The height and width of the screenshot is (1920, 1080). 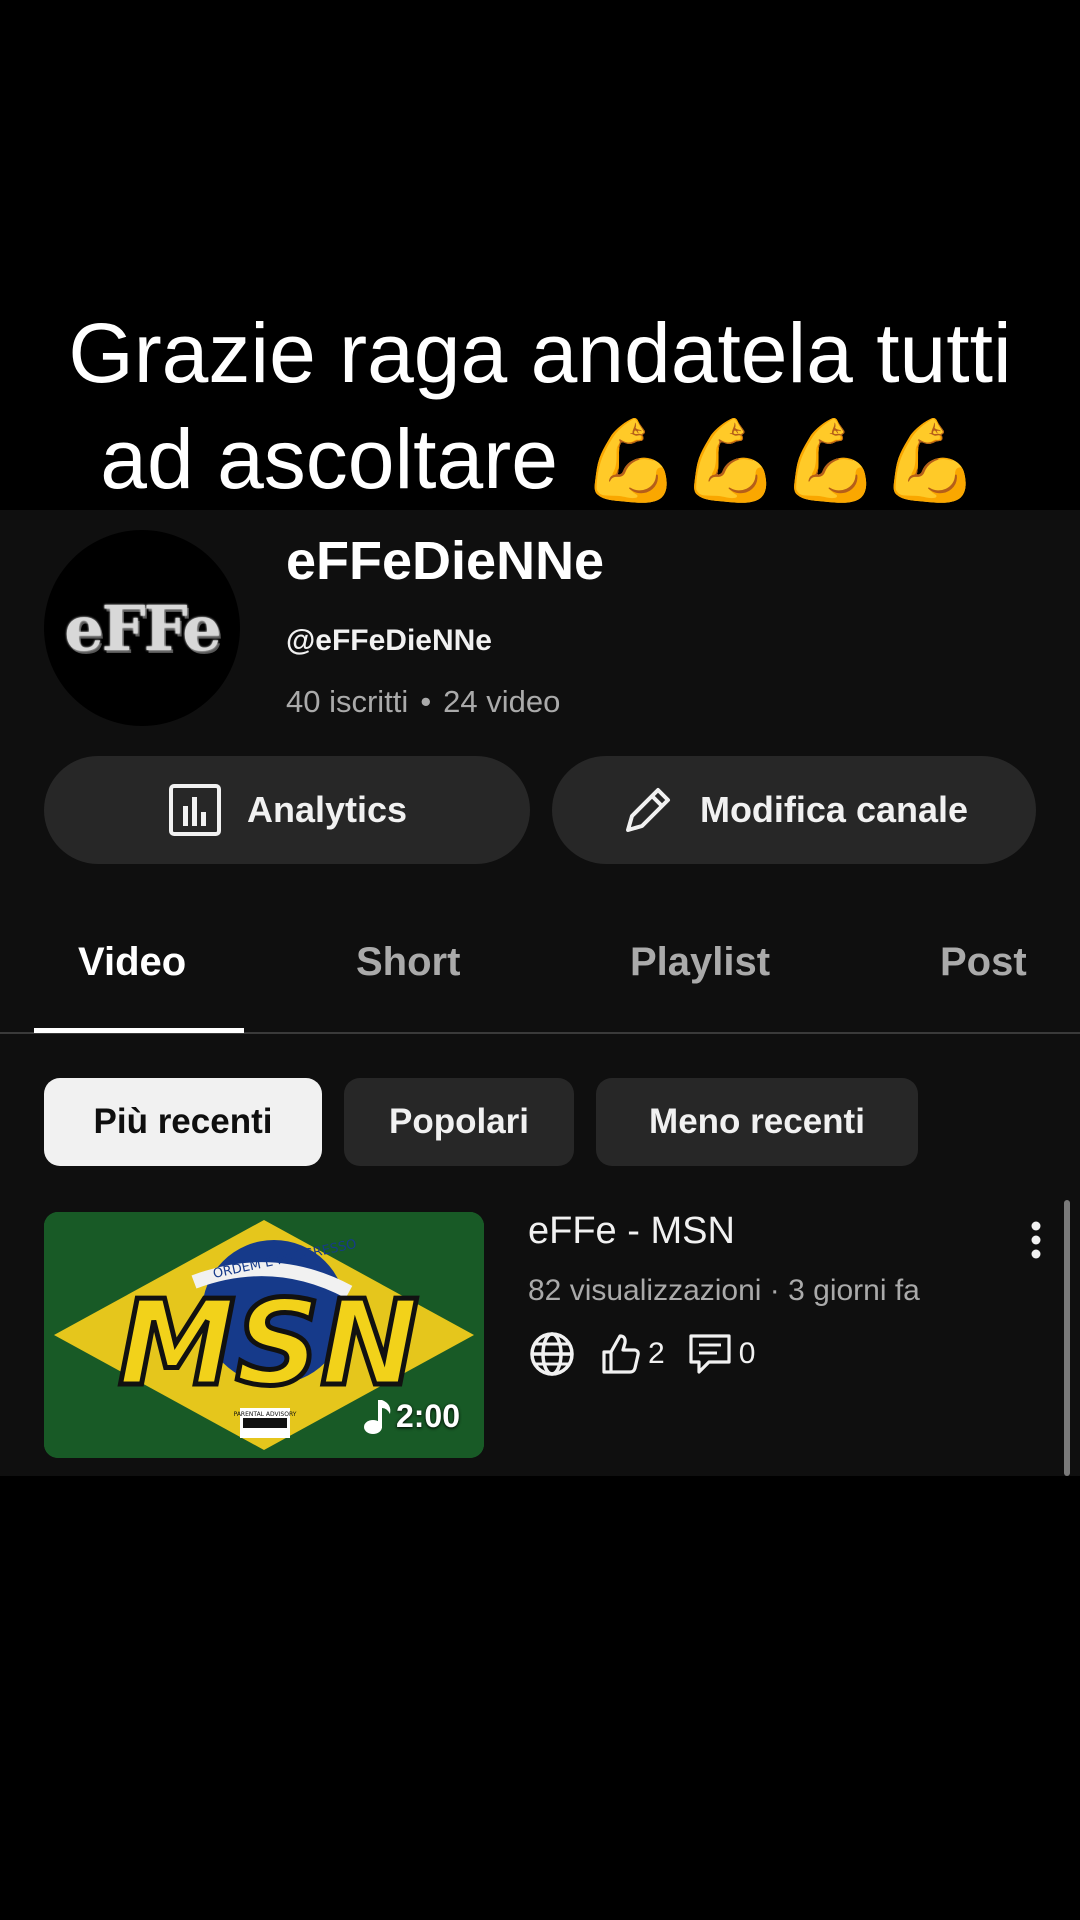 I want to click on active-tab-indicator, so click(x=139, y=1030).